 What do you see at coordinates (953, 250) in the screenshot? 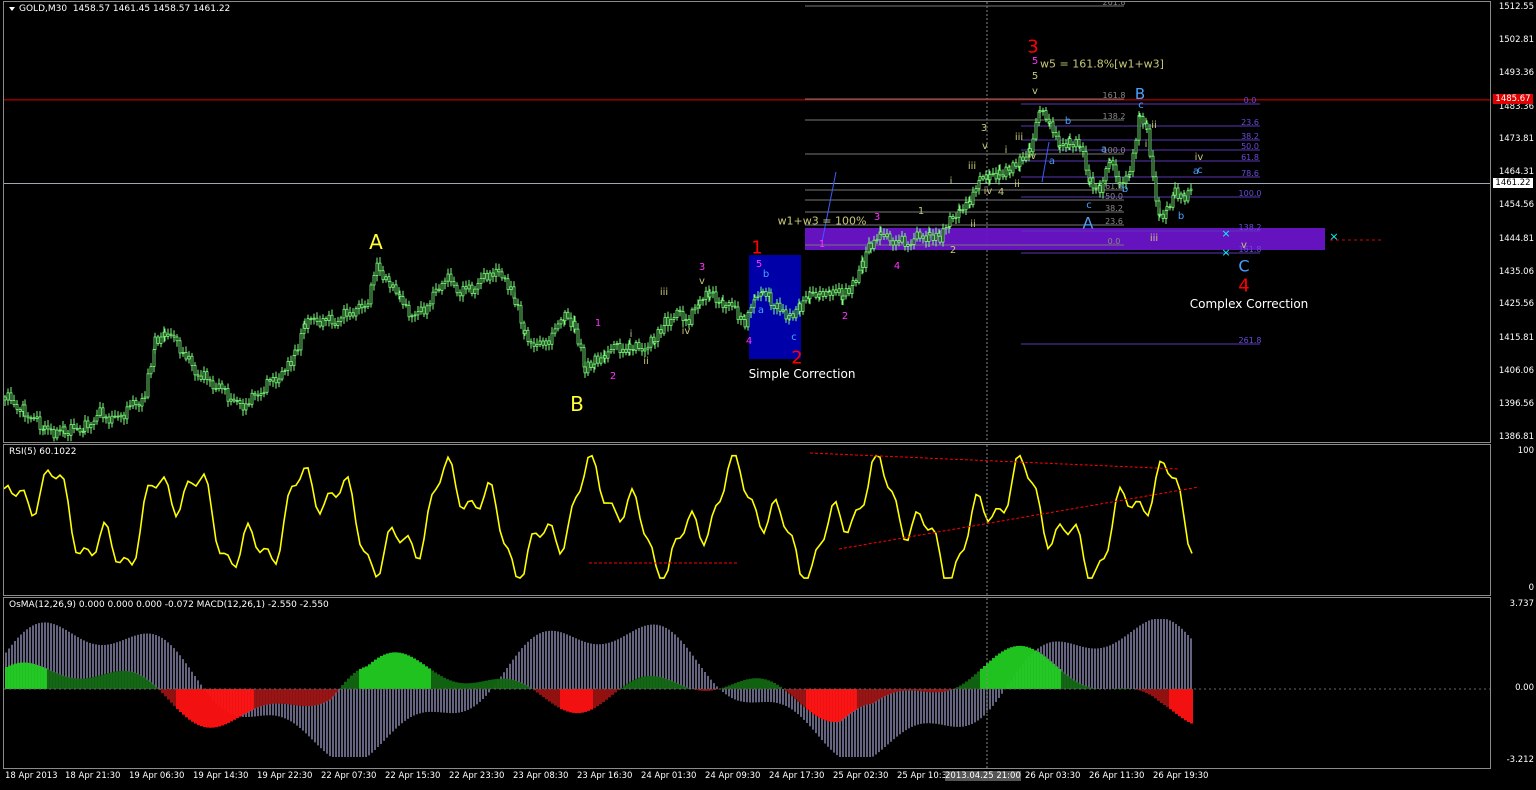
I see `wave-count-glyph: 2` at bounding box center [953, 250].